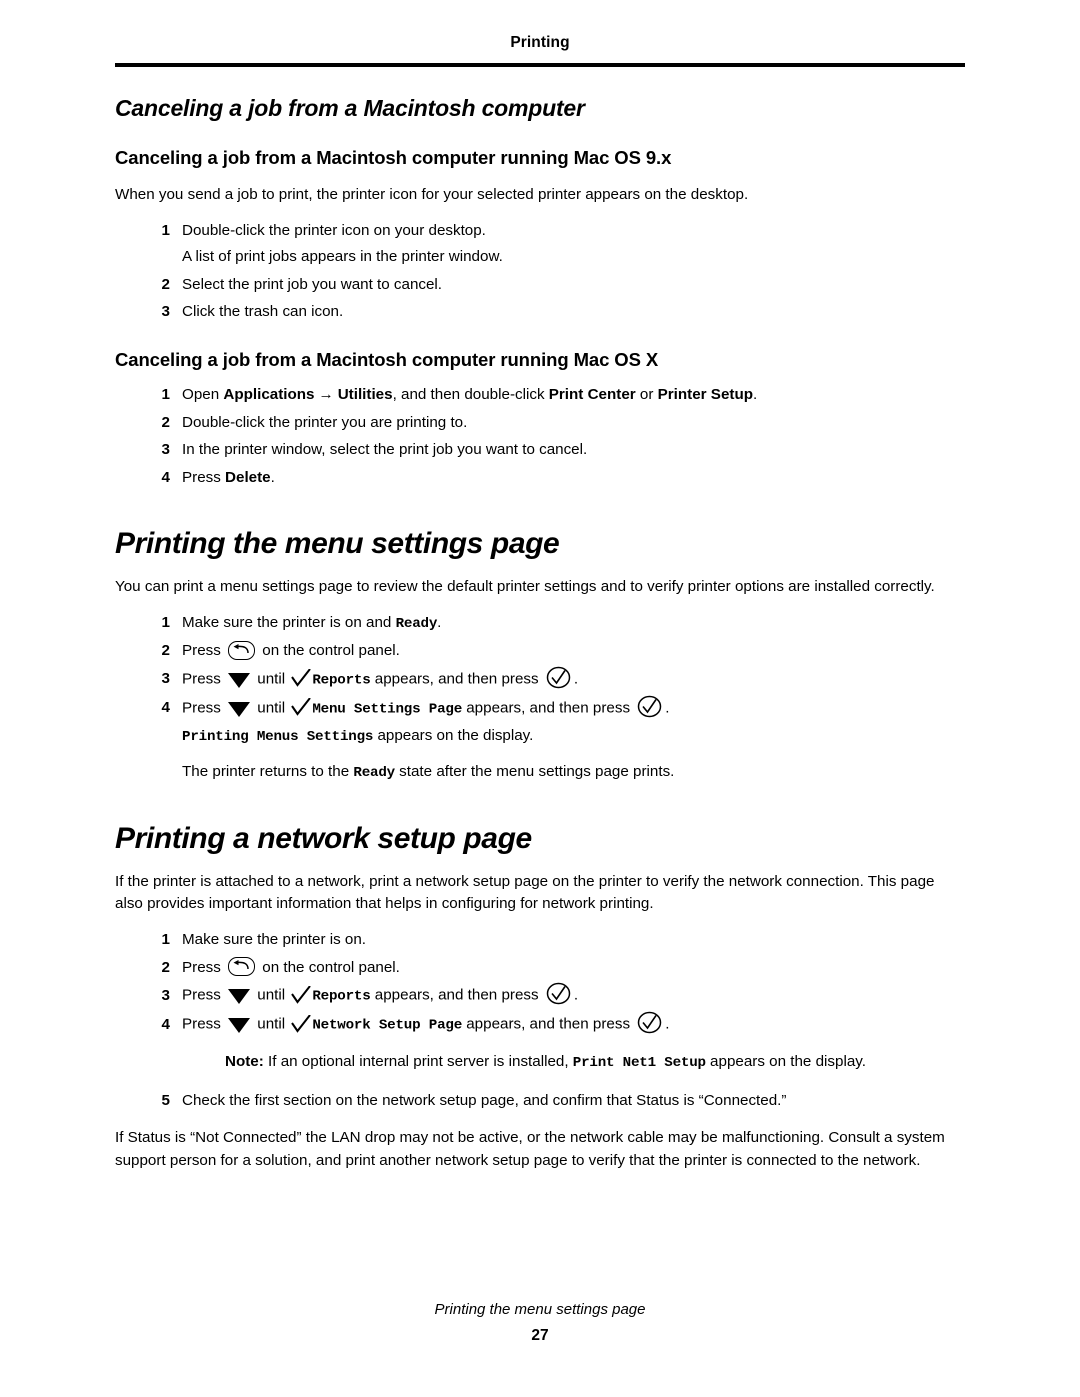  Describe the element at coordinates (540, 65) in the screenshot. I see `header-divider` at that location.